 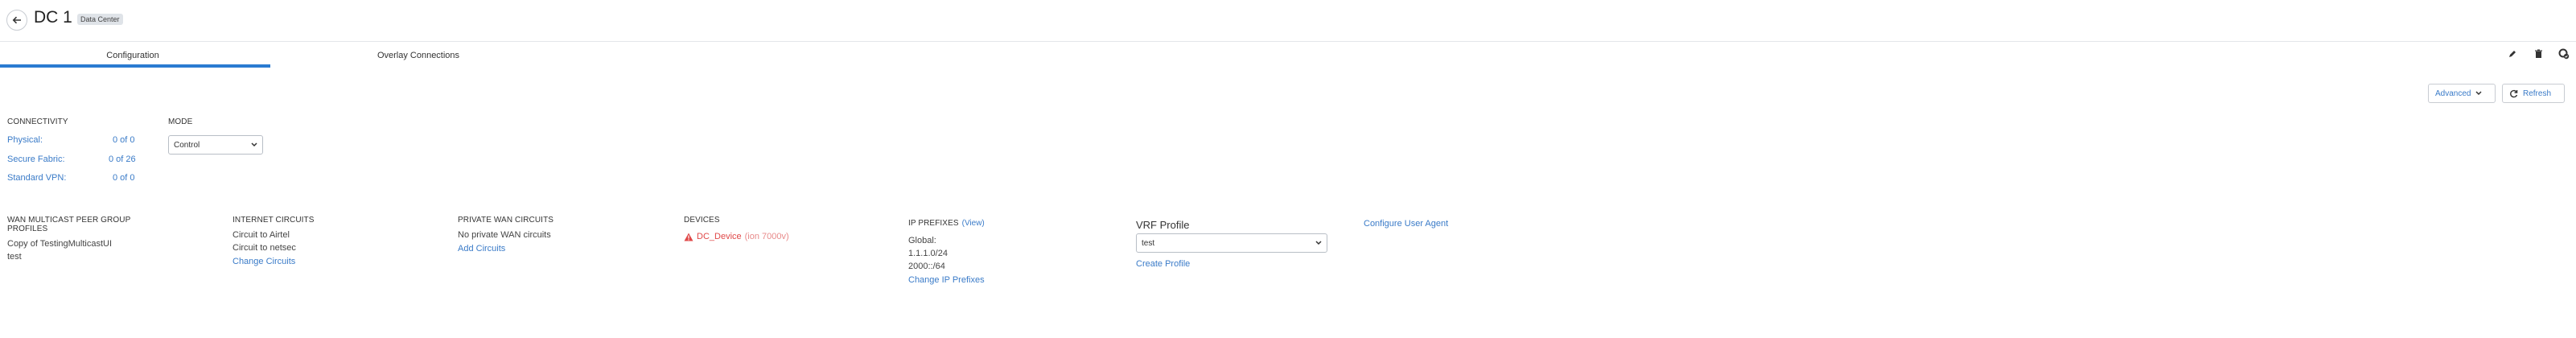 I want to click on vrf-profile-select: test, so click(x=1231, y=243).